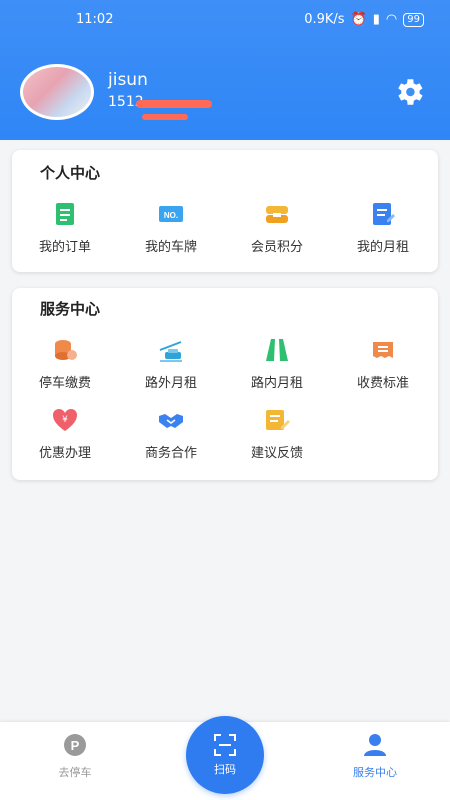 The height and width of the screenshot is (800, 450). What do you see at coordinates (171, 235) in the screenshot?
I see `my-plate-item: NO. 我的车牌` at bounding box center [171, 235].